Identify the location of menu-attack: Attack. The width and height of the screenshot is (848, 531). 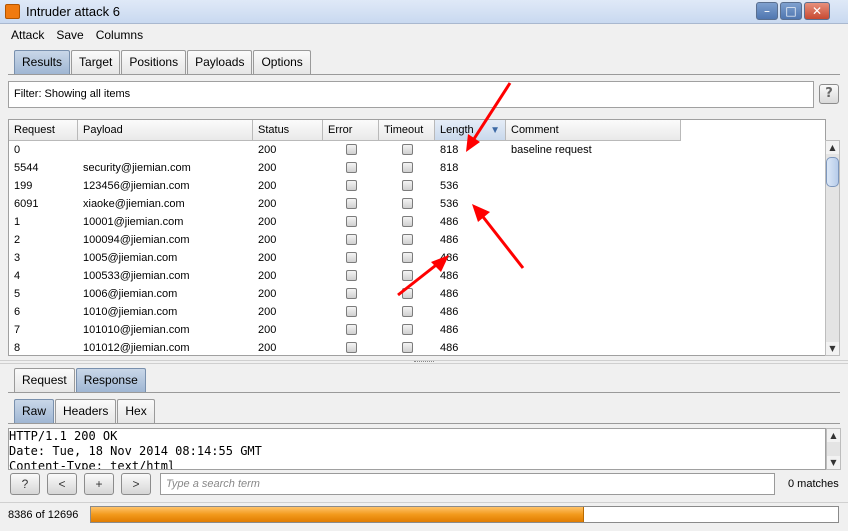
(27, 35).